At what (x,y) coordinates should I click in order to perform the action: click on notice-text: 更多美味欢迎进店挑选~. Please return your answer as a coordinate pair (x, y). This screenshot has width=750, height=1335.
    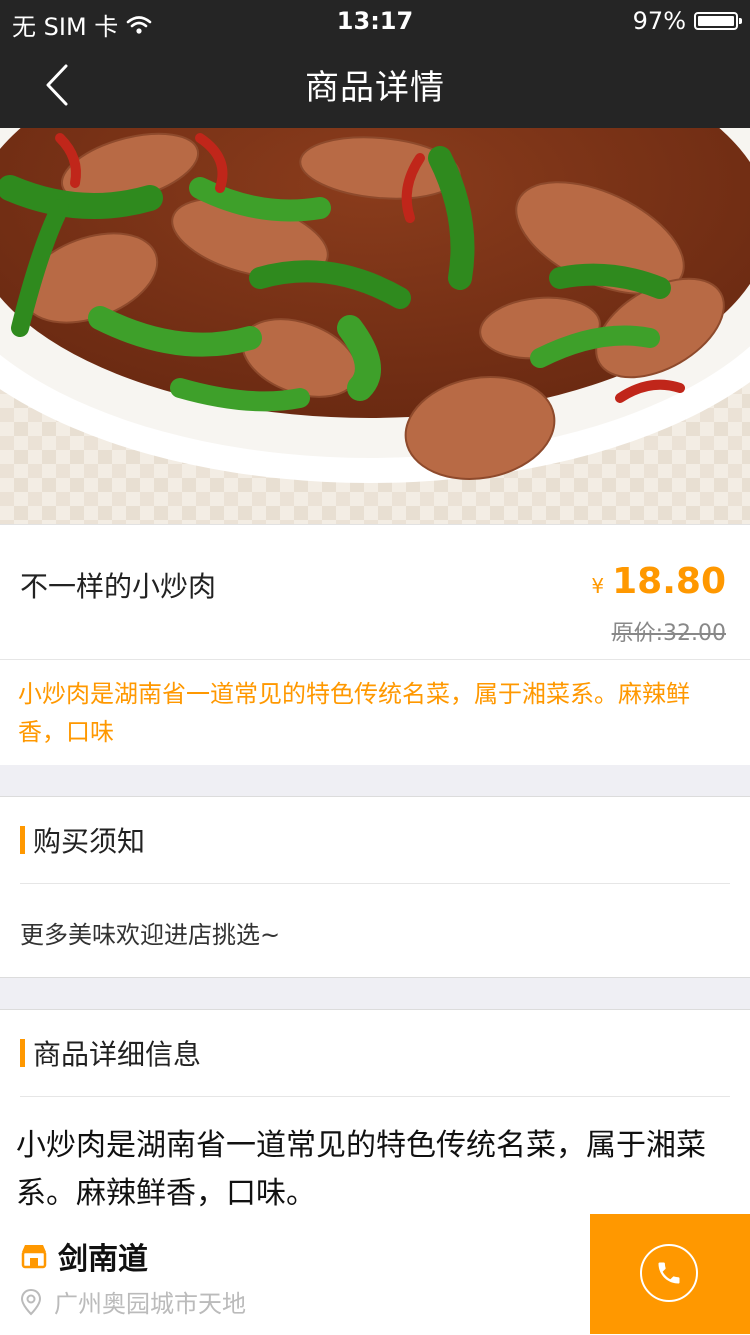
    Looking at the image, I should click on (150, 935).